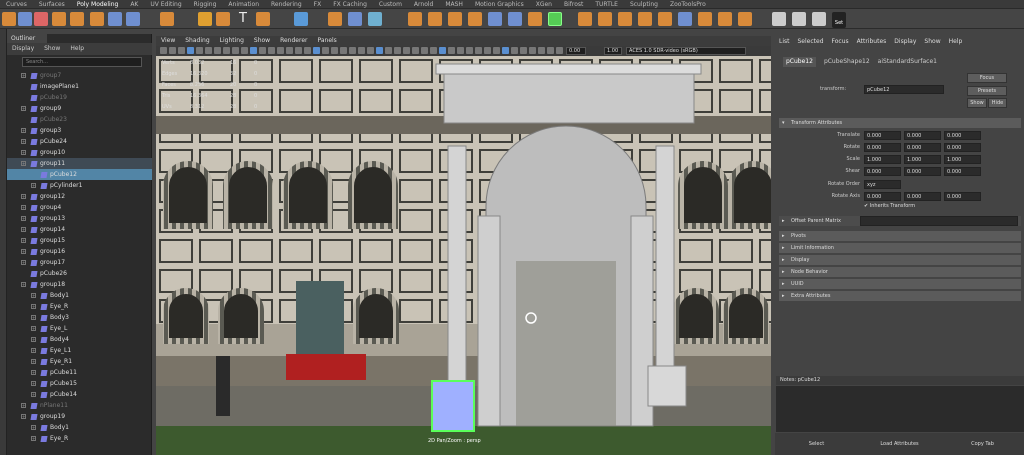  I want to click on shelf-tab-fx-caching: FX Caching, so click(350, 4).